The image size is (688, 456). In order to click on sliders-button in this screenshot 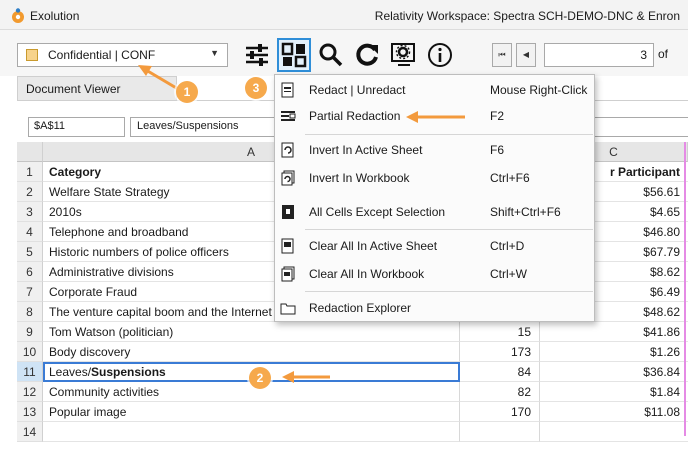, I will do `click(257, 55)`.